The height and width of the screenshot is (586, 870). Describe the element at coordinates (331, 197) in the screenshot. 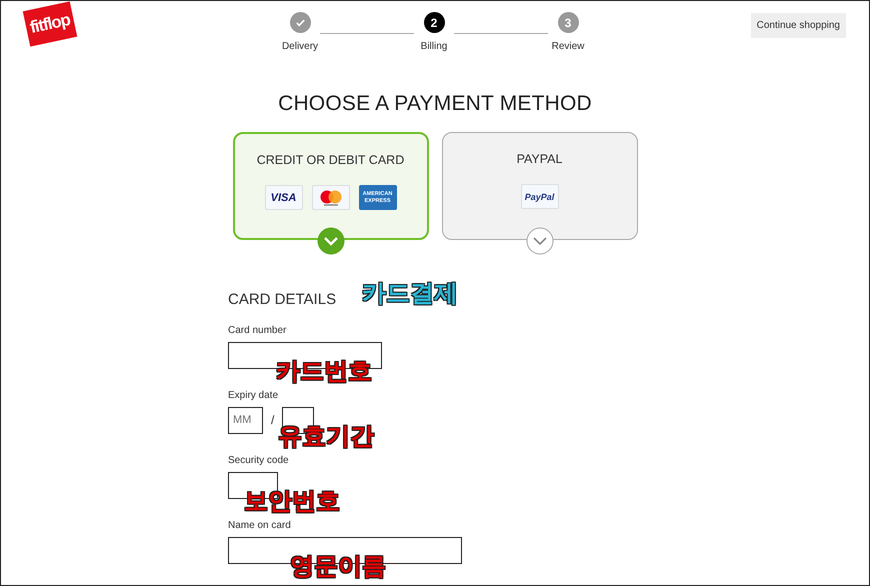

I see `mastercard-logo` at that location.